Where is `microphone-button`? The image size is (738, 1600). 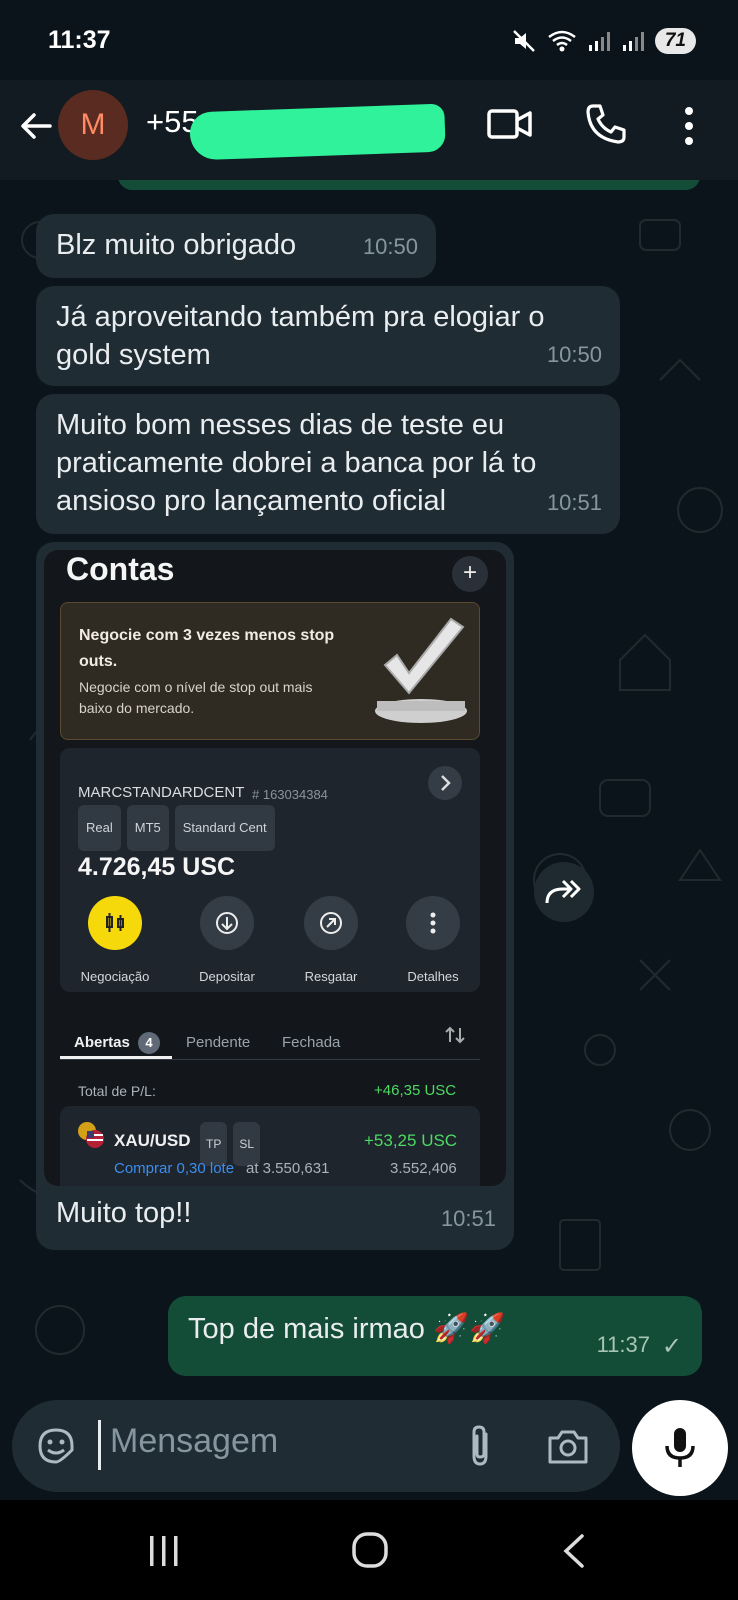
microphone-button is located at coordinates (680, 1448).